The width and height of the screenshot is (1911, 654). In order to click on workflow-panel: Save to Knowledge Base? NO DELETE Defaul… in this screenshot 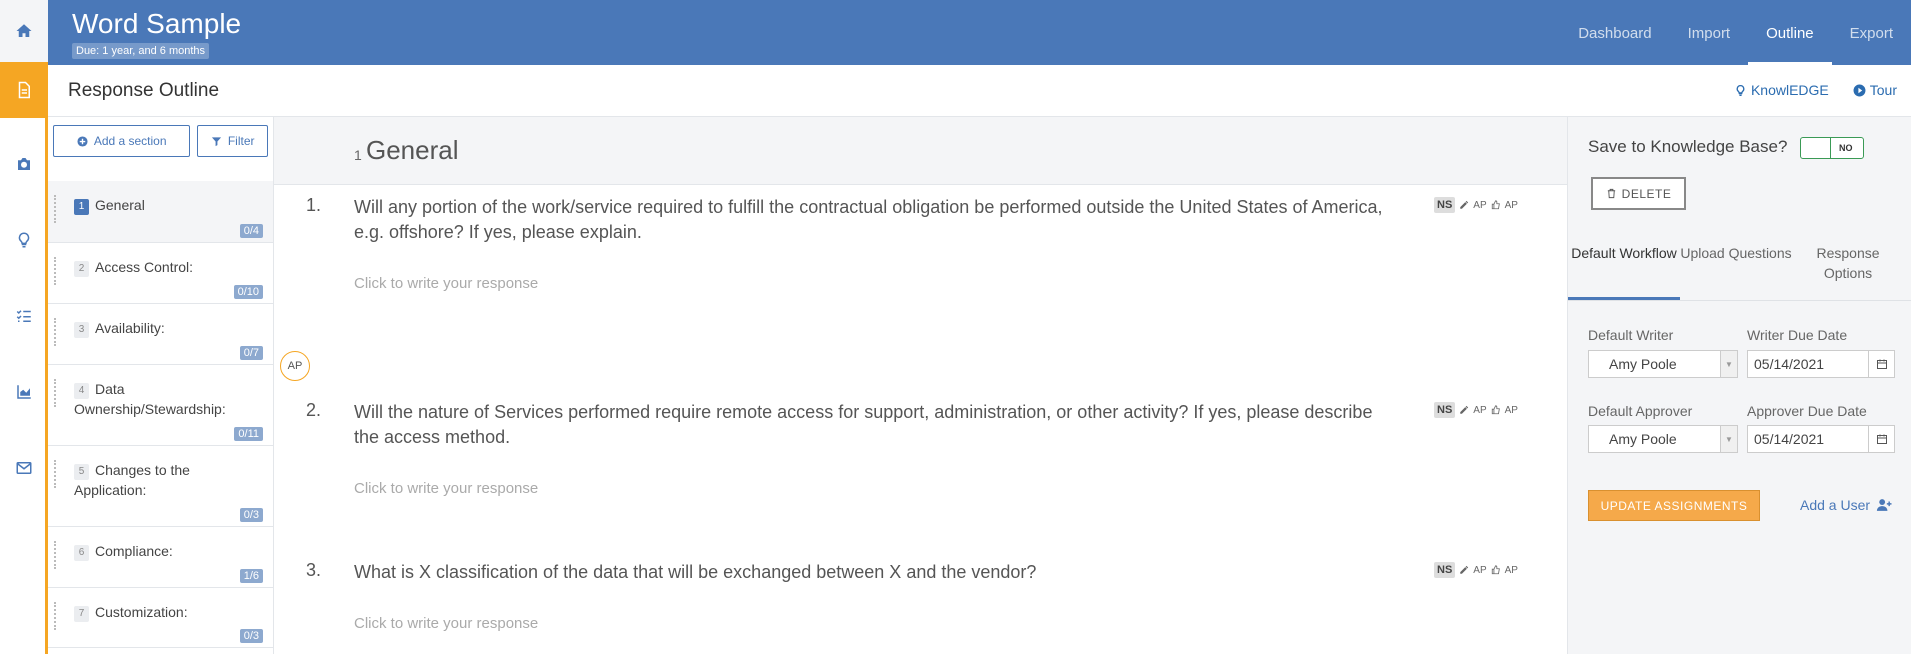, I will do `click(1739, 385)`.